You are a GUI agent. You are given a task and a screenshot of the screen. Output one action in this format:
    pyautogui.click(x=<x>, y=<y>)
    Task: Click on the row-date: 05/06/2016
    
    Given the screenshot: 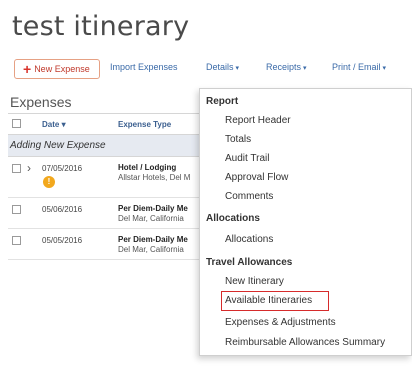 What is the action you would take?
    pyautogui.click(x=62, y=209)
    